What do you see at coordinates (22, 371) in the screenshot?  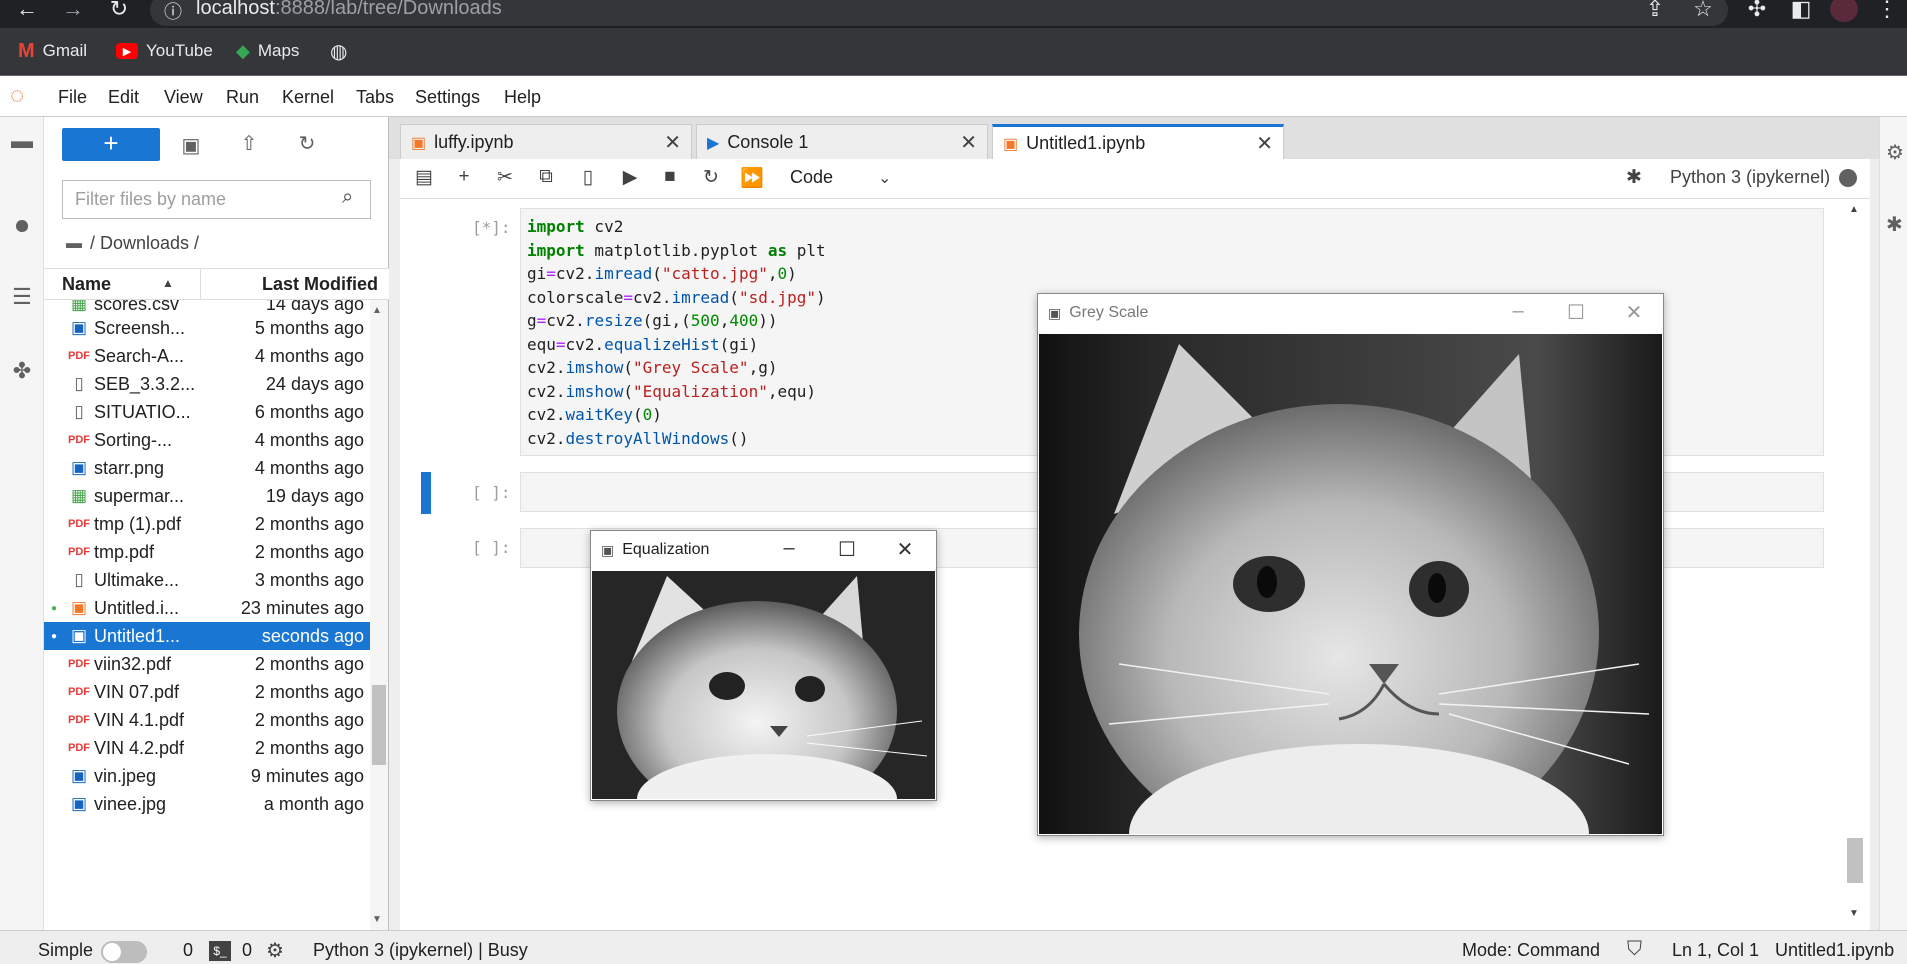 I see `extension-icon: ✤` at bounding box center [22, 371].